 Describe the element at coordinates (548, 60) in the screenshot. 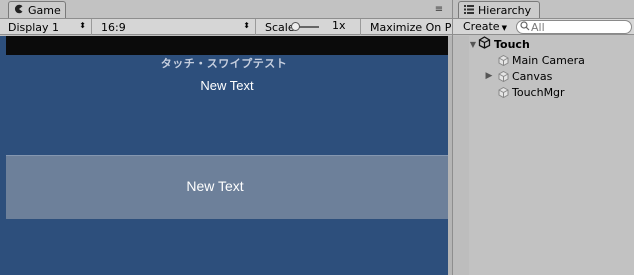

I see `hierarchy-item-label: Main Camera` at that location.